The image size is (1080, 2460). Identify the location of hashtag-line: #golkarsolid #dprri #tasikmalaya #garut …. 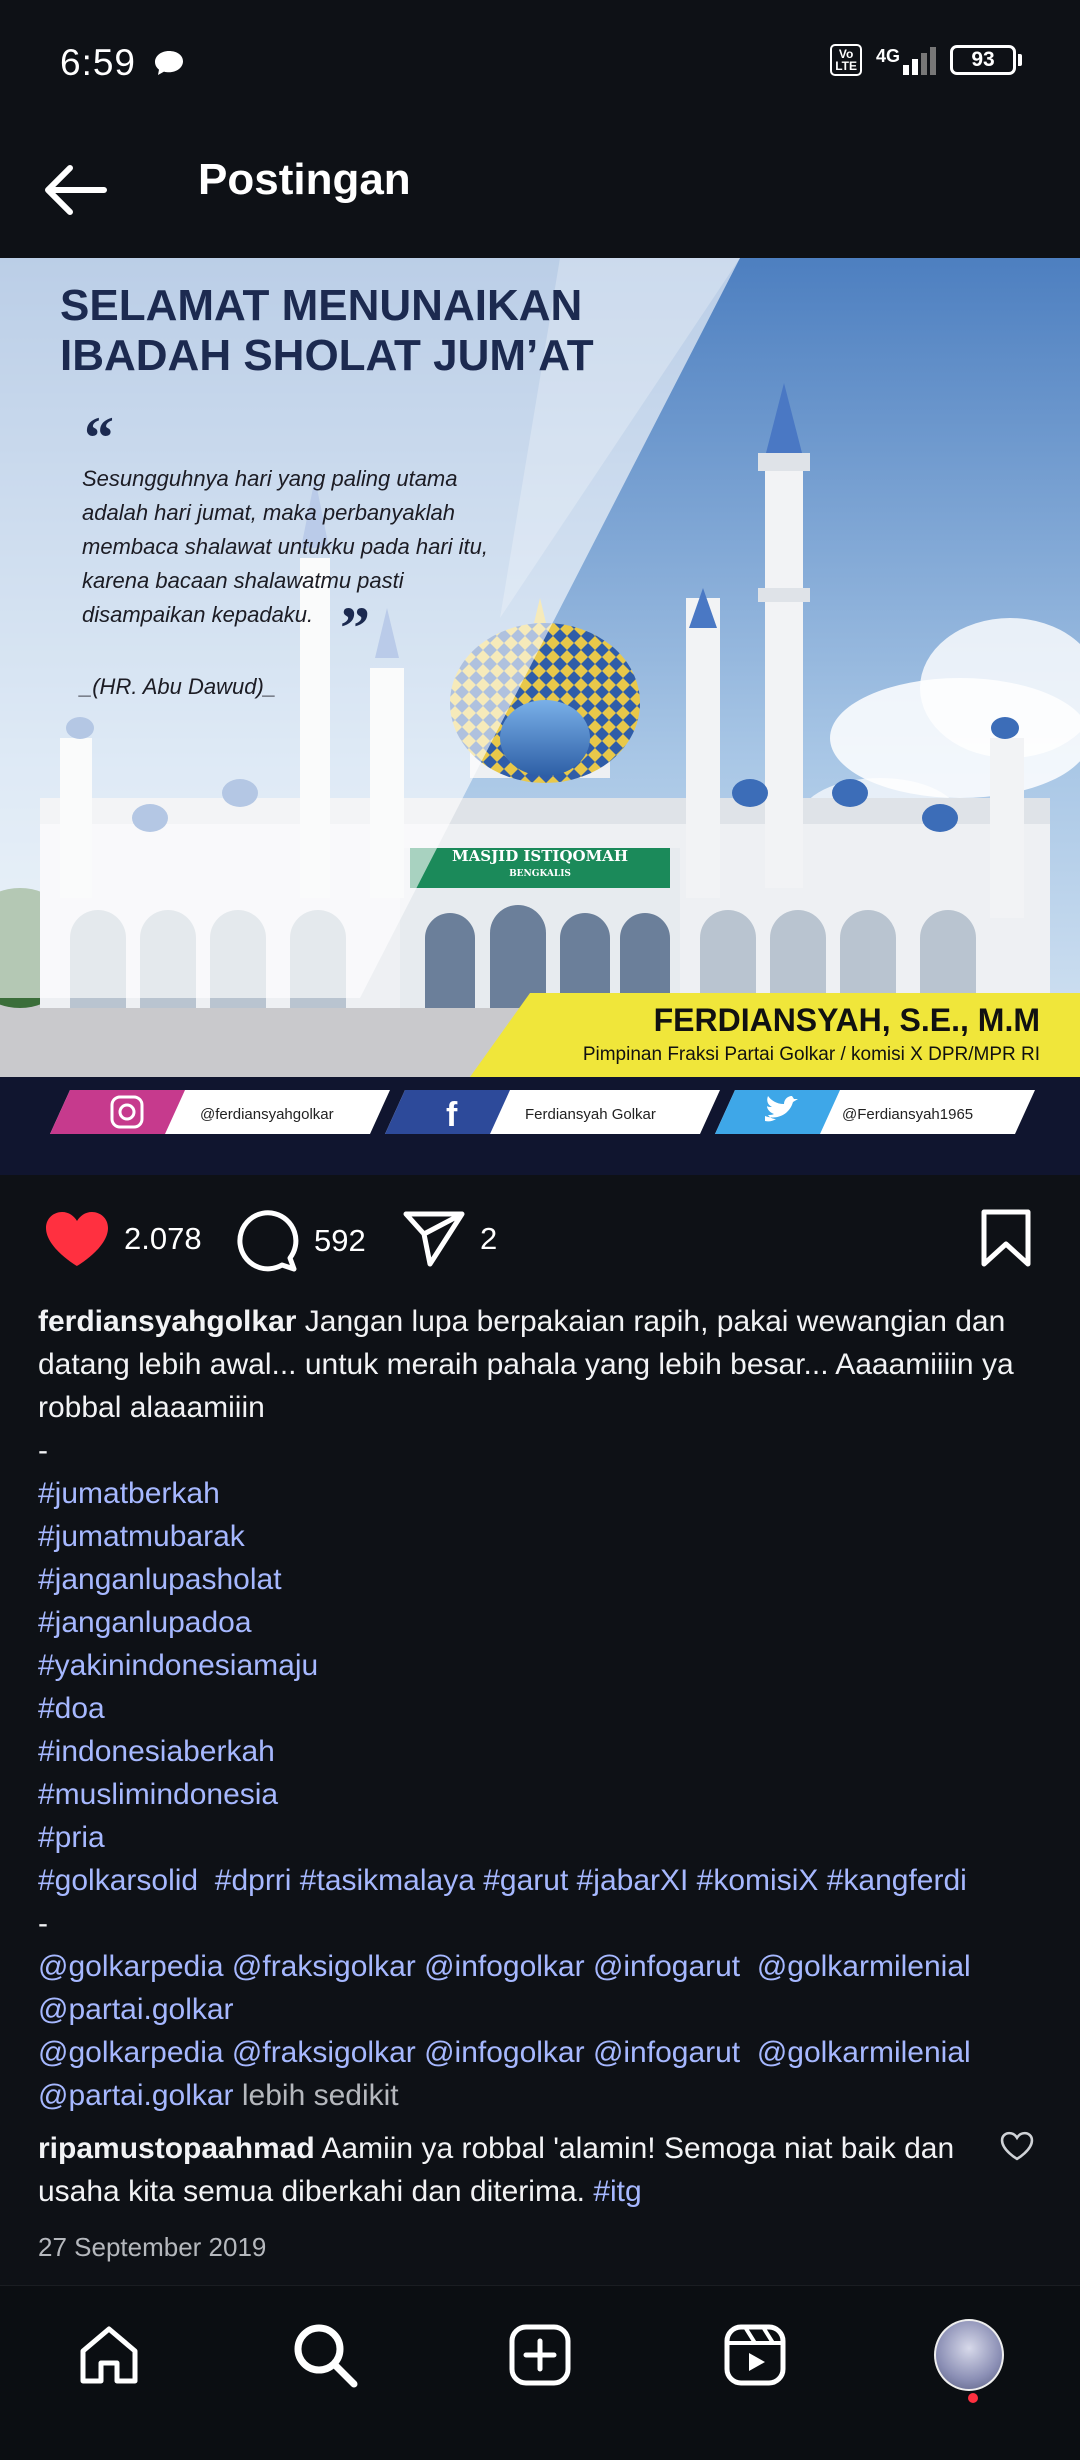
(543, 1880).